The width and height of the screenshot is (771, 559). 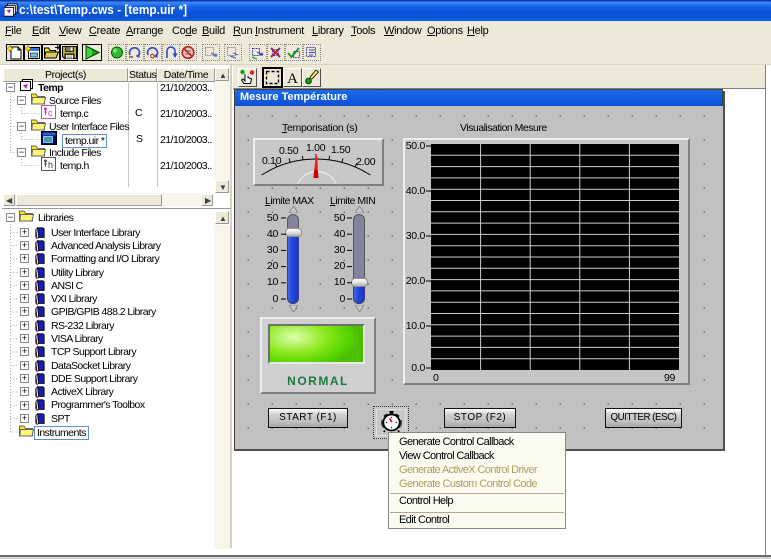 I want to click on svg-text: h, so click(x=50, y=165).